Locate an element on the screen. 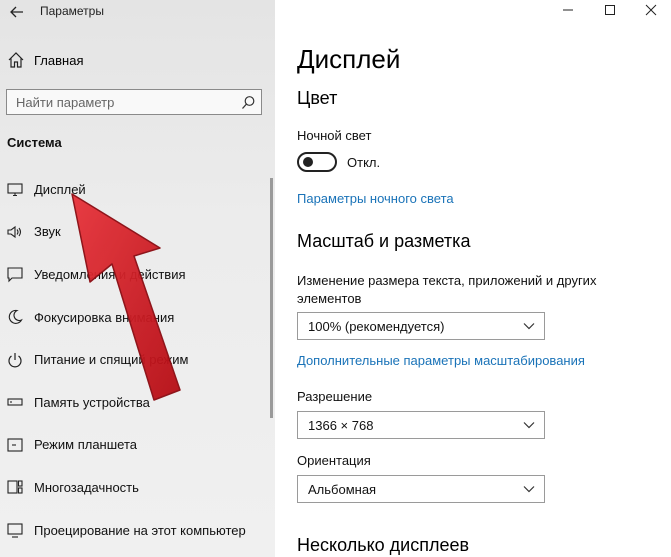 This screenshot has width=671, height=557. moon-icon is located at coordinates (15, 316).